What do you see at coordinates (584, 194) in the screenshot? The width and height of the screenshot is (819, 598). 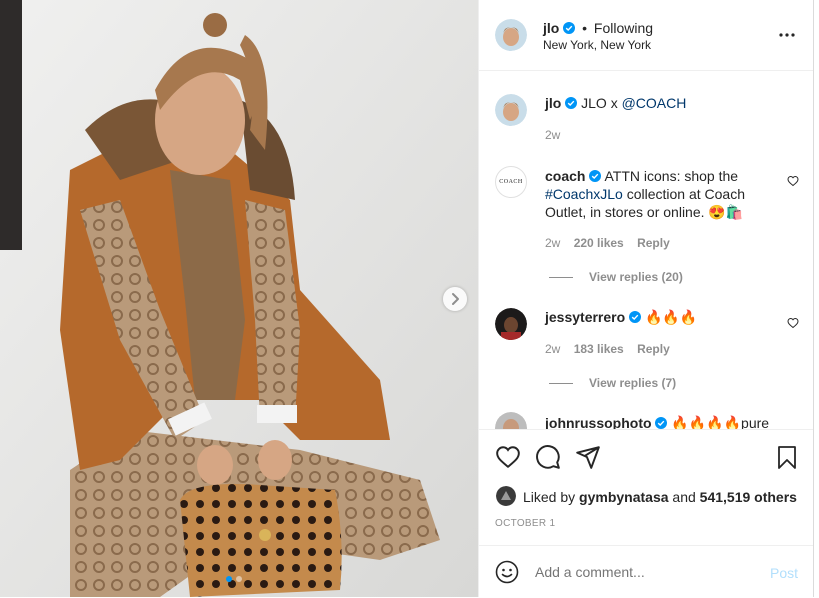 I see `hashtag-link: #CoachxJLo` at bounding box center [584, 194].